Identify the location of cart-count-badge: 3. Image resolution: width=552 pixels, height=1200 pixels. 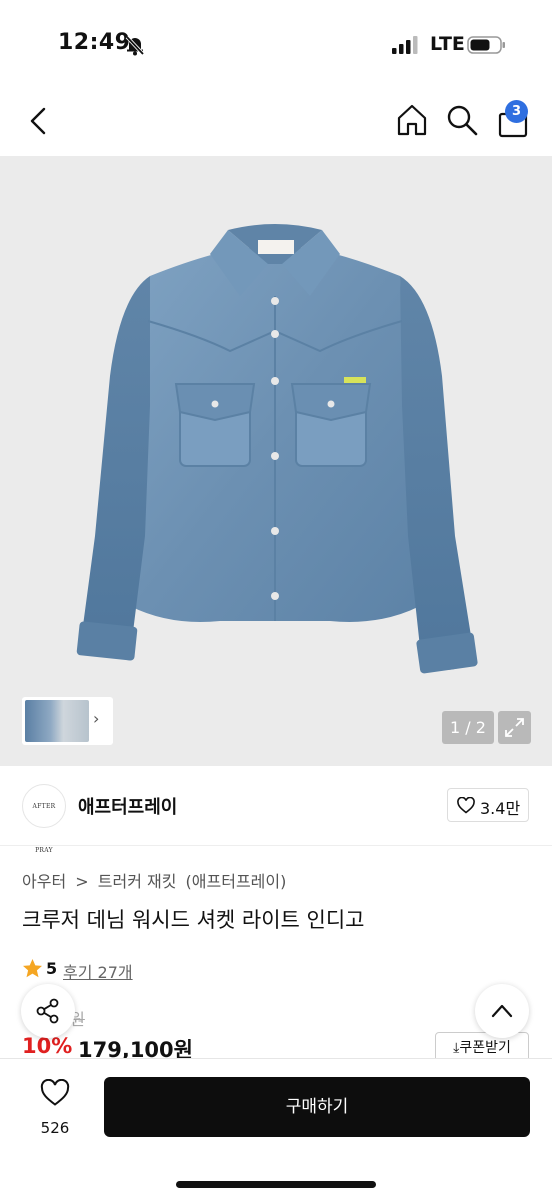
(516, 111).